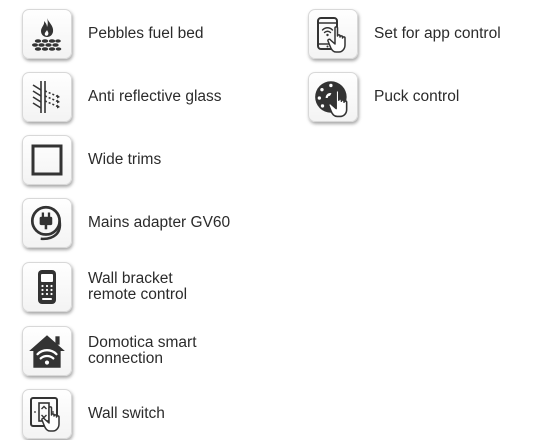  Describe the element at coordinates (47, 351) in the screenshot. I see `smart-home-wifi-icon` at that location.